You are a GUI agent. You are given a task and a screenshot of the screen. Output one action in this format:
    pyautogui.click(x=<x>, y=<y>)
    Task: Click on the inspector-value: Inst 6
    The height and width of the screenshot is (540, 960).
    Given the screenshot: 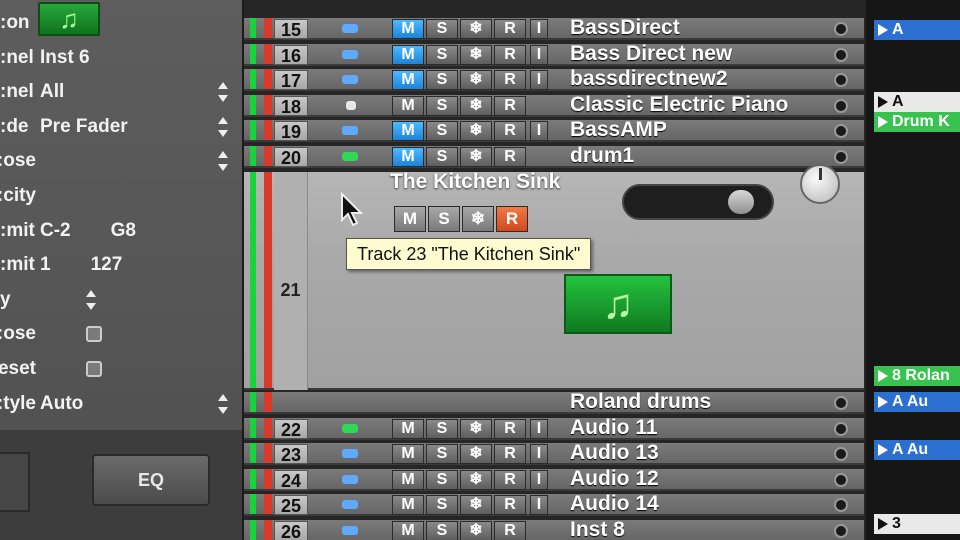 What is the action you would take?
    pyautogui.click(x=65, y=58)
    